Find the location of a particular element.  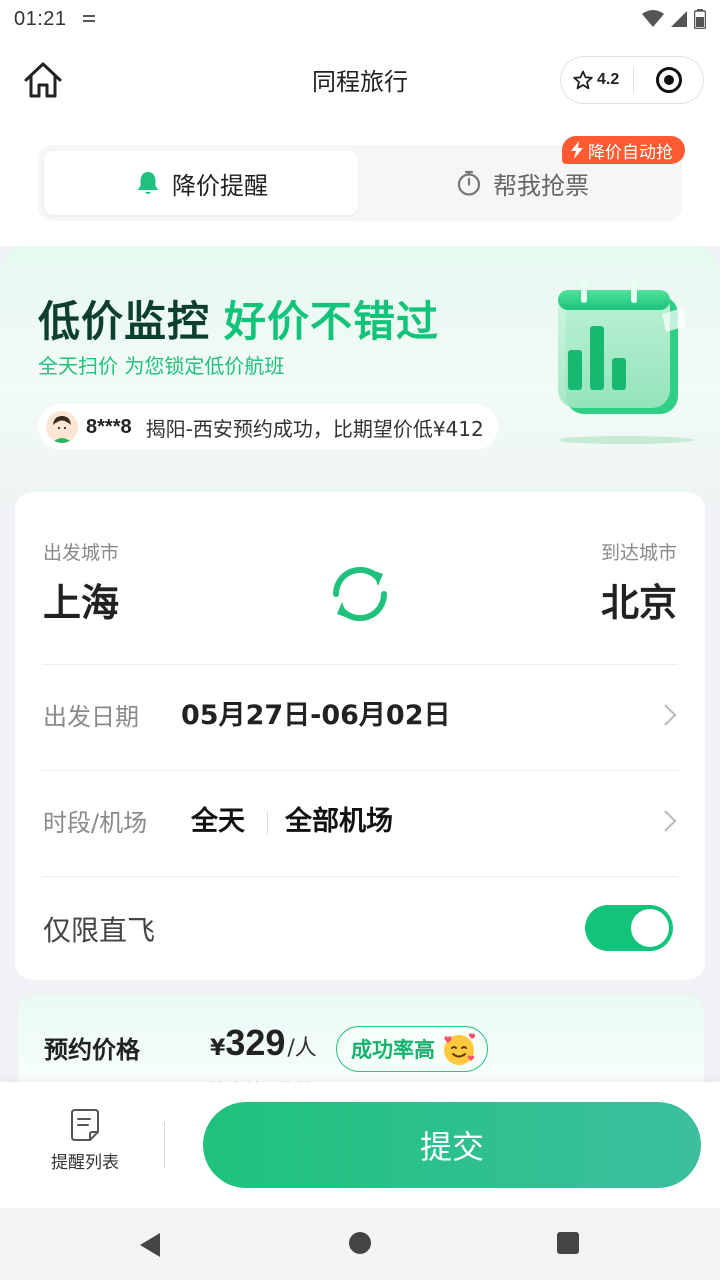

date-row: 出发日期 05月27日-06月02日 is located at coordinates (360, 715).